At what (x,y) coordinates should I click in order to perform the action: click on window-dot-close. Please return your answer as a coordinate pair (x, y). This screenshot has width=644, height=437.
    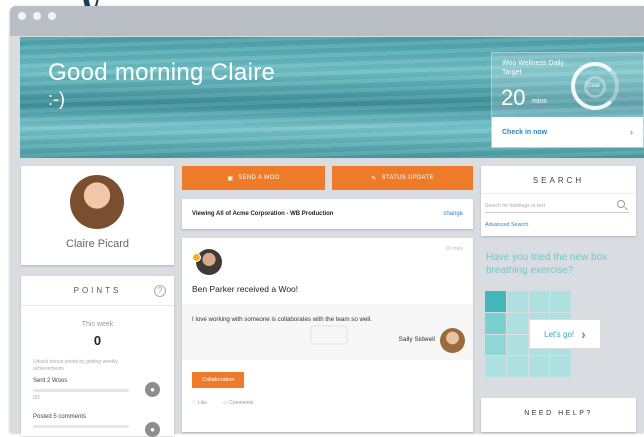
    Looking at the image, I should click on (22, 16).